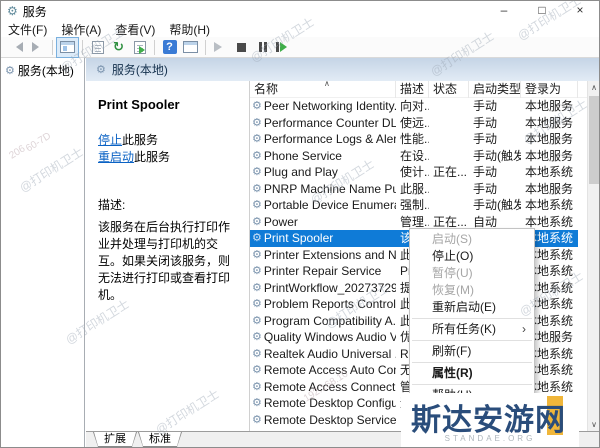 The height and width of the screenshot is (448, 600). I want to click on table-row: ⚙PNRP Machine Name Pu... 此服... 手动 本地服务, so click(414, 189).